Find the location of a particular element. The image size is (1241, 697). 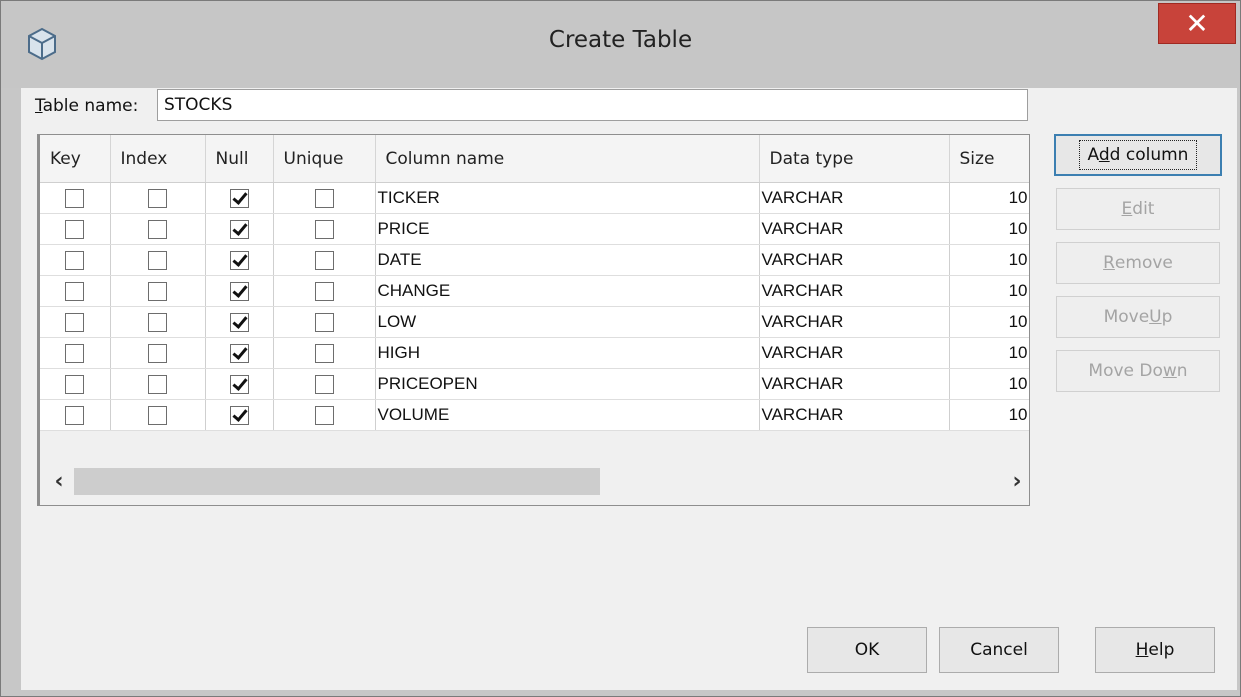

column-header: Size is located at coordinates (989, 159).